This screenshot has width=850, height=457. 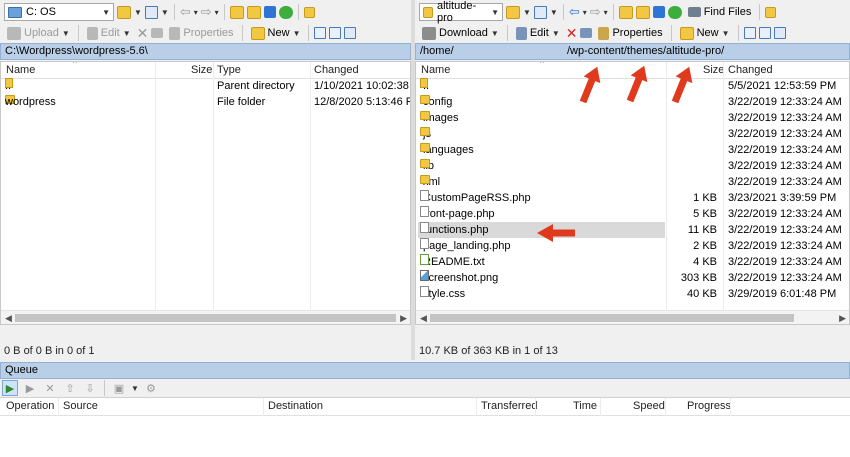 I want to click on queue-toolbar: ▶ ▶ ✕ ⇧ ⇩ ▣ ▼ ⚙, so click(x=425, y=388).